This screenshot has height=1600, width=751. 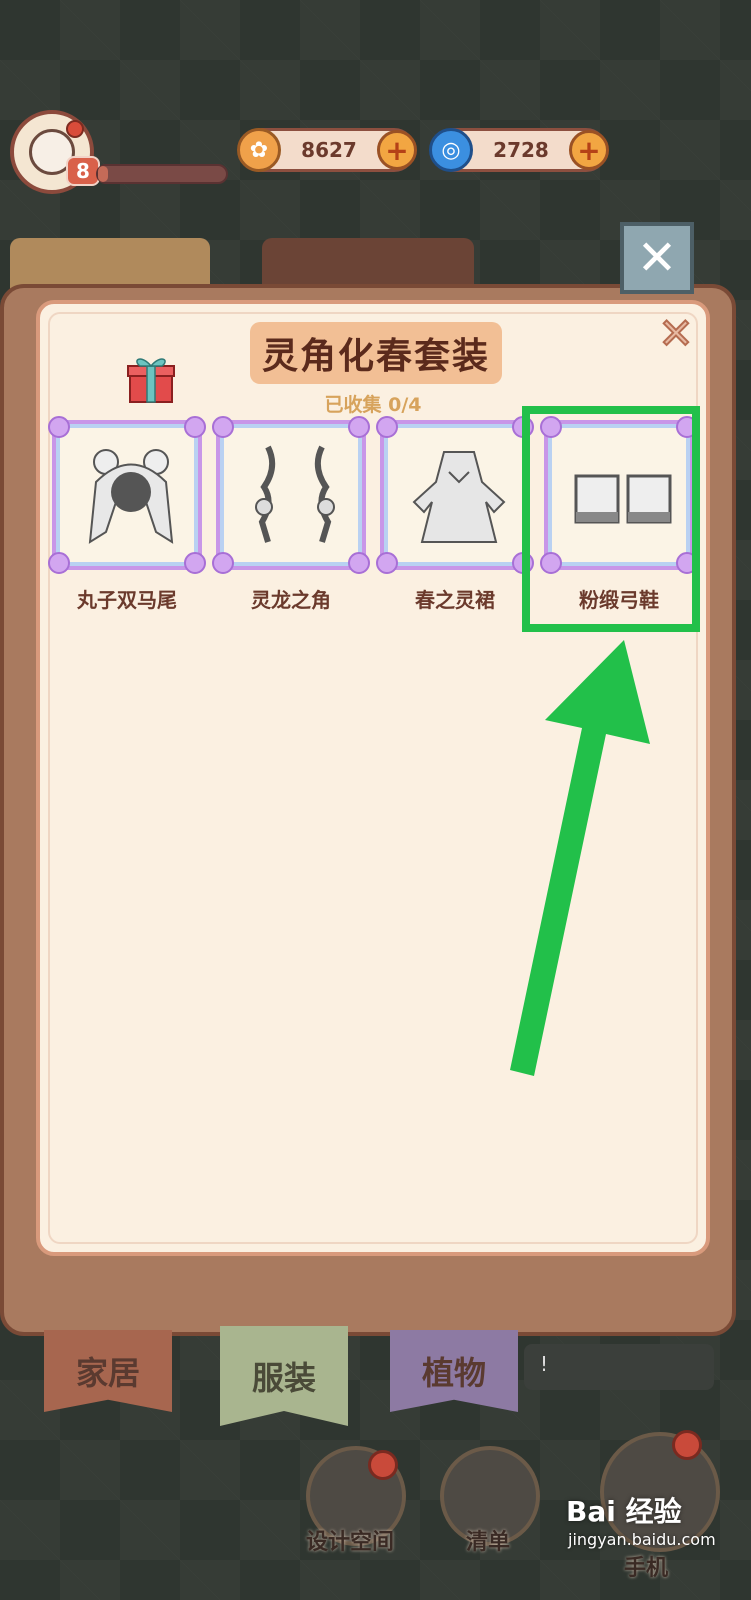 I want to click on watermark-url: jingyan.baidu.com, so click(x=642, y=1539).